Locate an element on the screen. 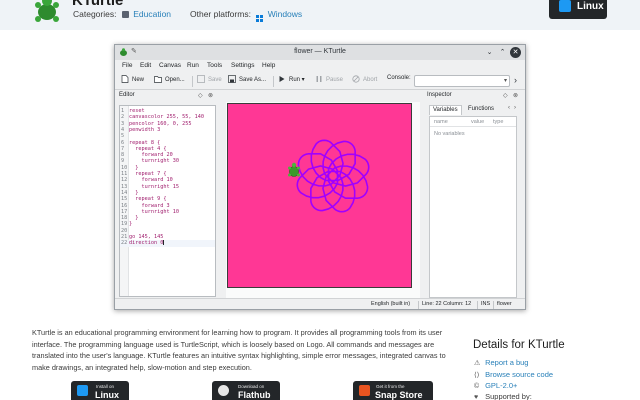 The image size is (640, 400). code-icon: ⟨⟩ is located at coordinates (477, 375).